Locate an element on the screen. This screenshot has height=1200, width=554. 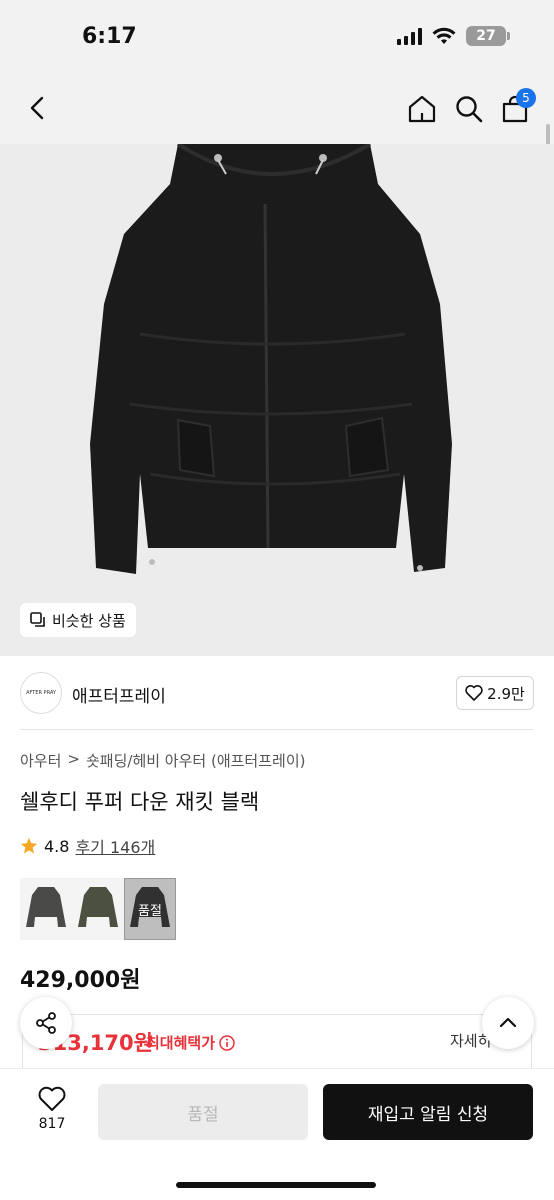
soldout-label: 품절 is located at coordinates (150, 911).